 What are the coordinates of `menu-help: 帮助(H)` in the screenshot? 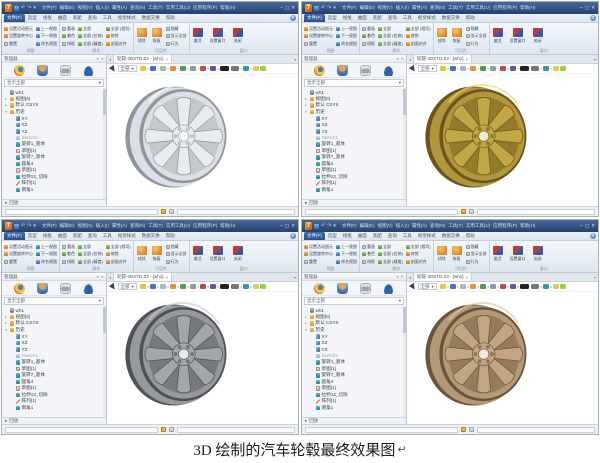 It's located at (227, 8).